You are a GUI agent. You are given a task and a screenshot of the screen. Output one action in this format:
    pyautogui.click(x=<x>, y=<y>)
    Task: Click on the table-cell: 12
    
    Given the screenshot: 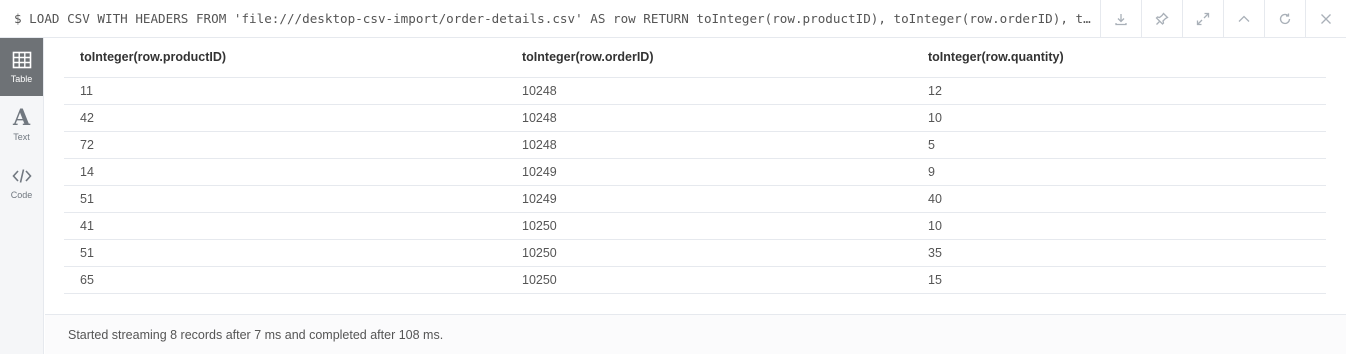 What is the action you would take?
    pyautogui.click(x=1119, y=91)
    